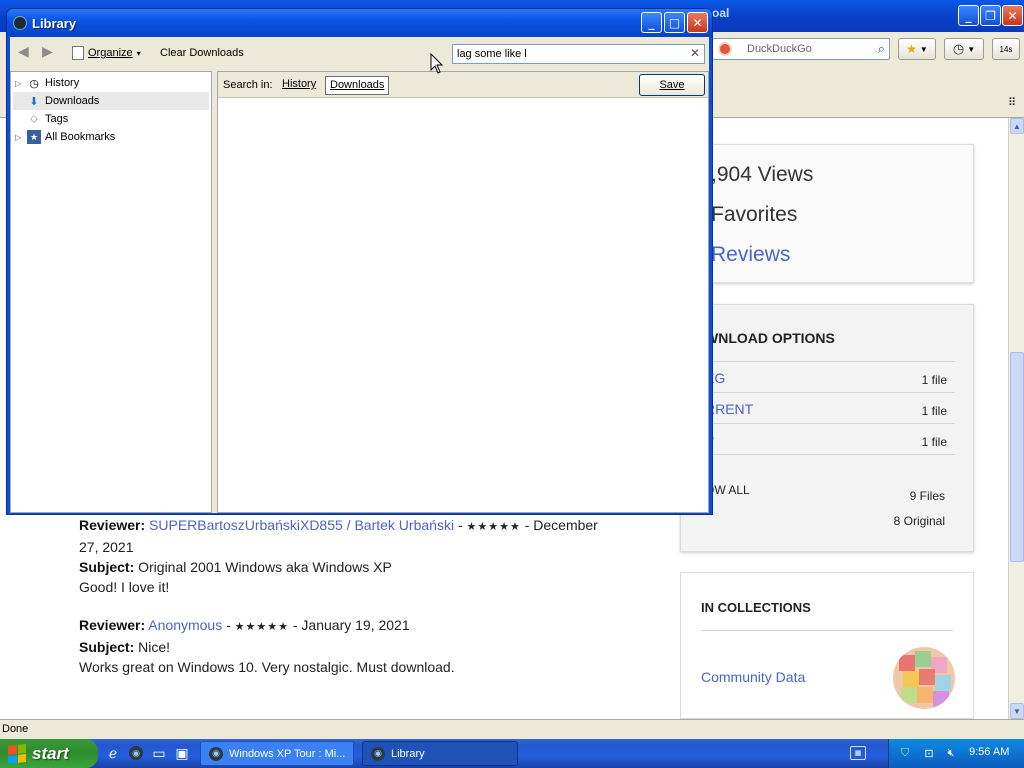  I want to click on tag-icon: ⬦, so click(34, 118).